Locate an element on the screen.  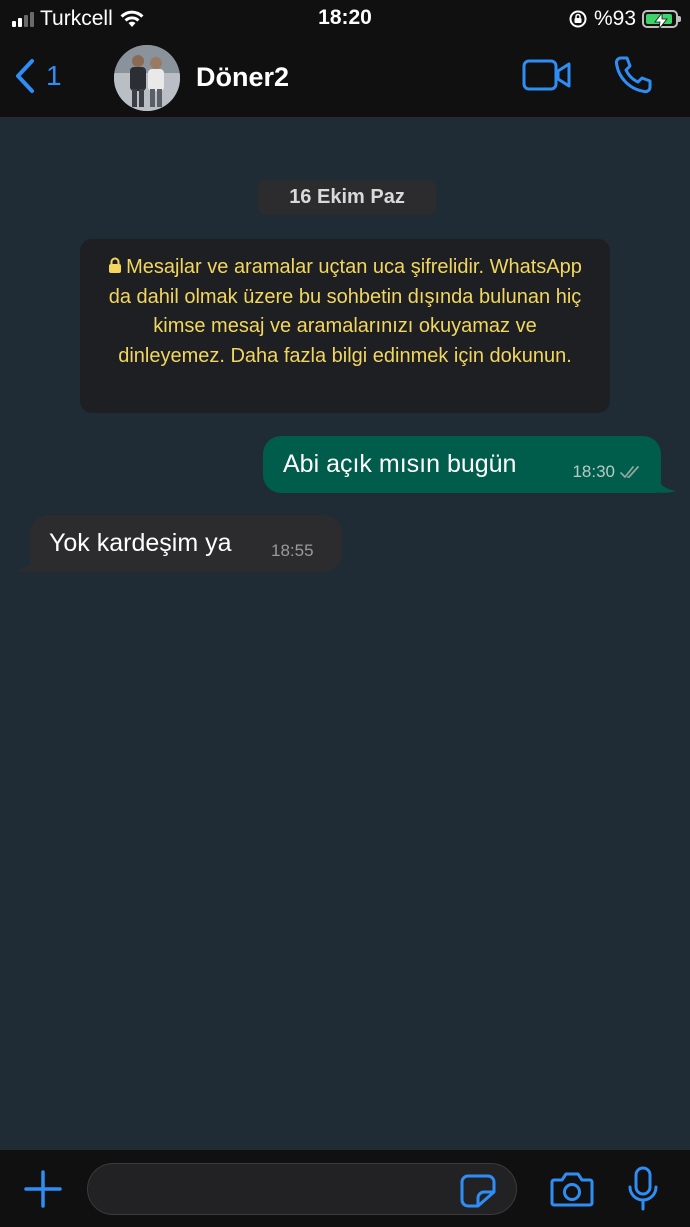
phone-icon is located at coordinates (633, 75).